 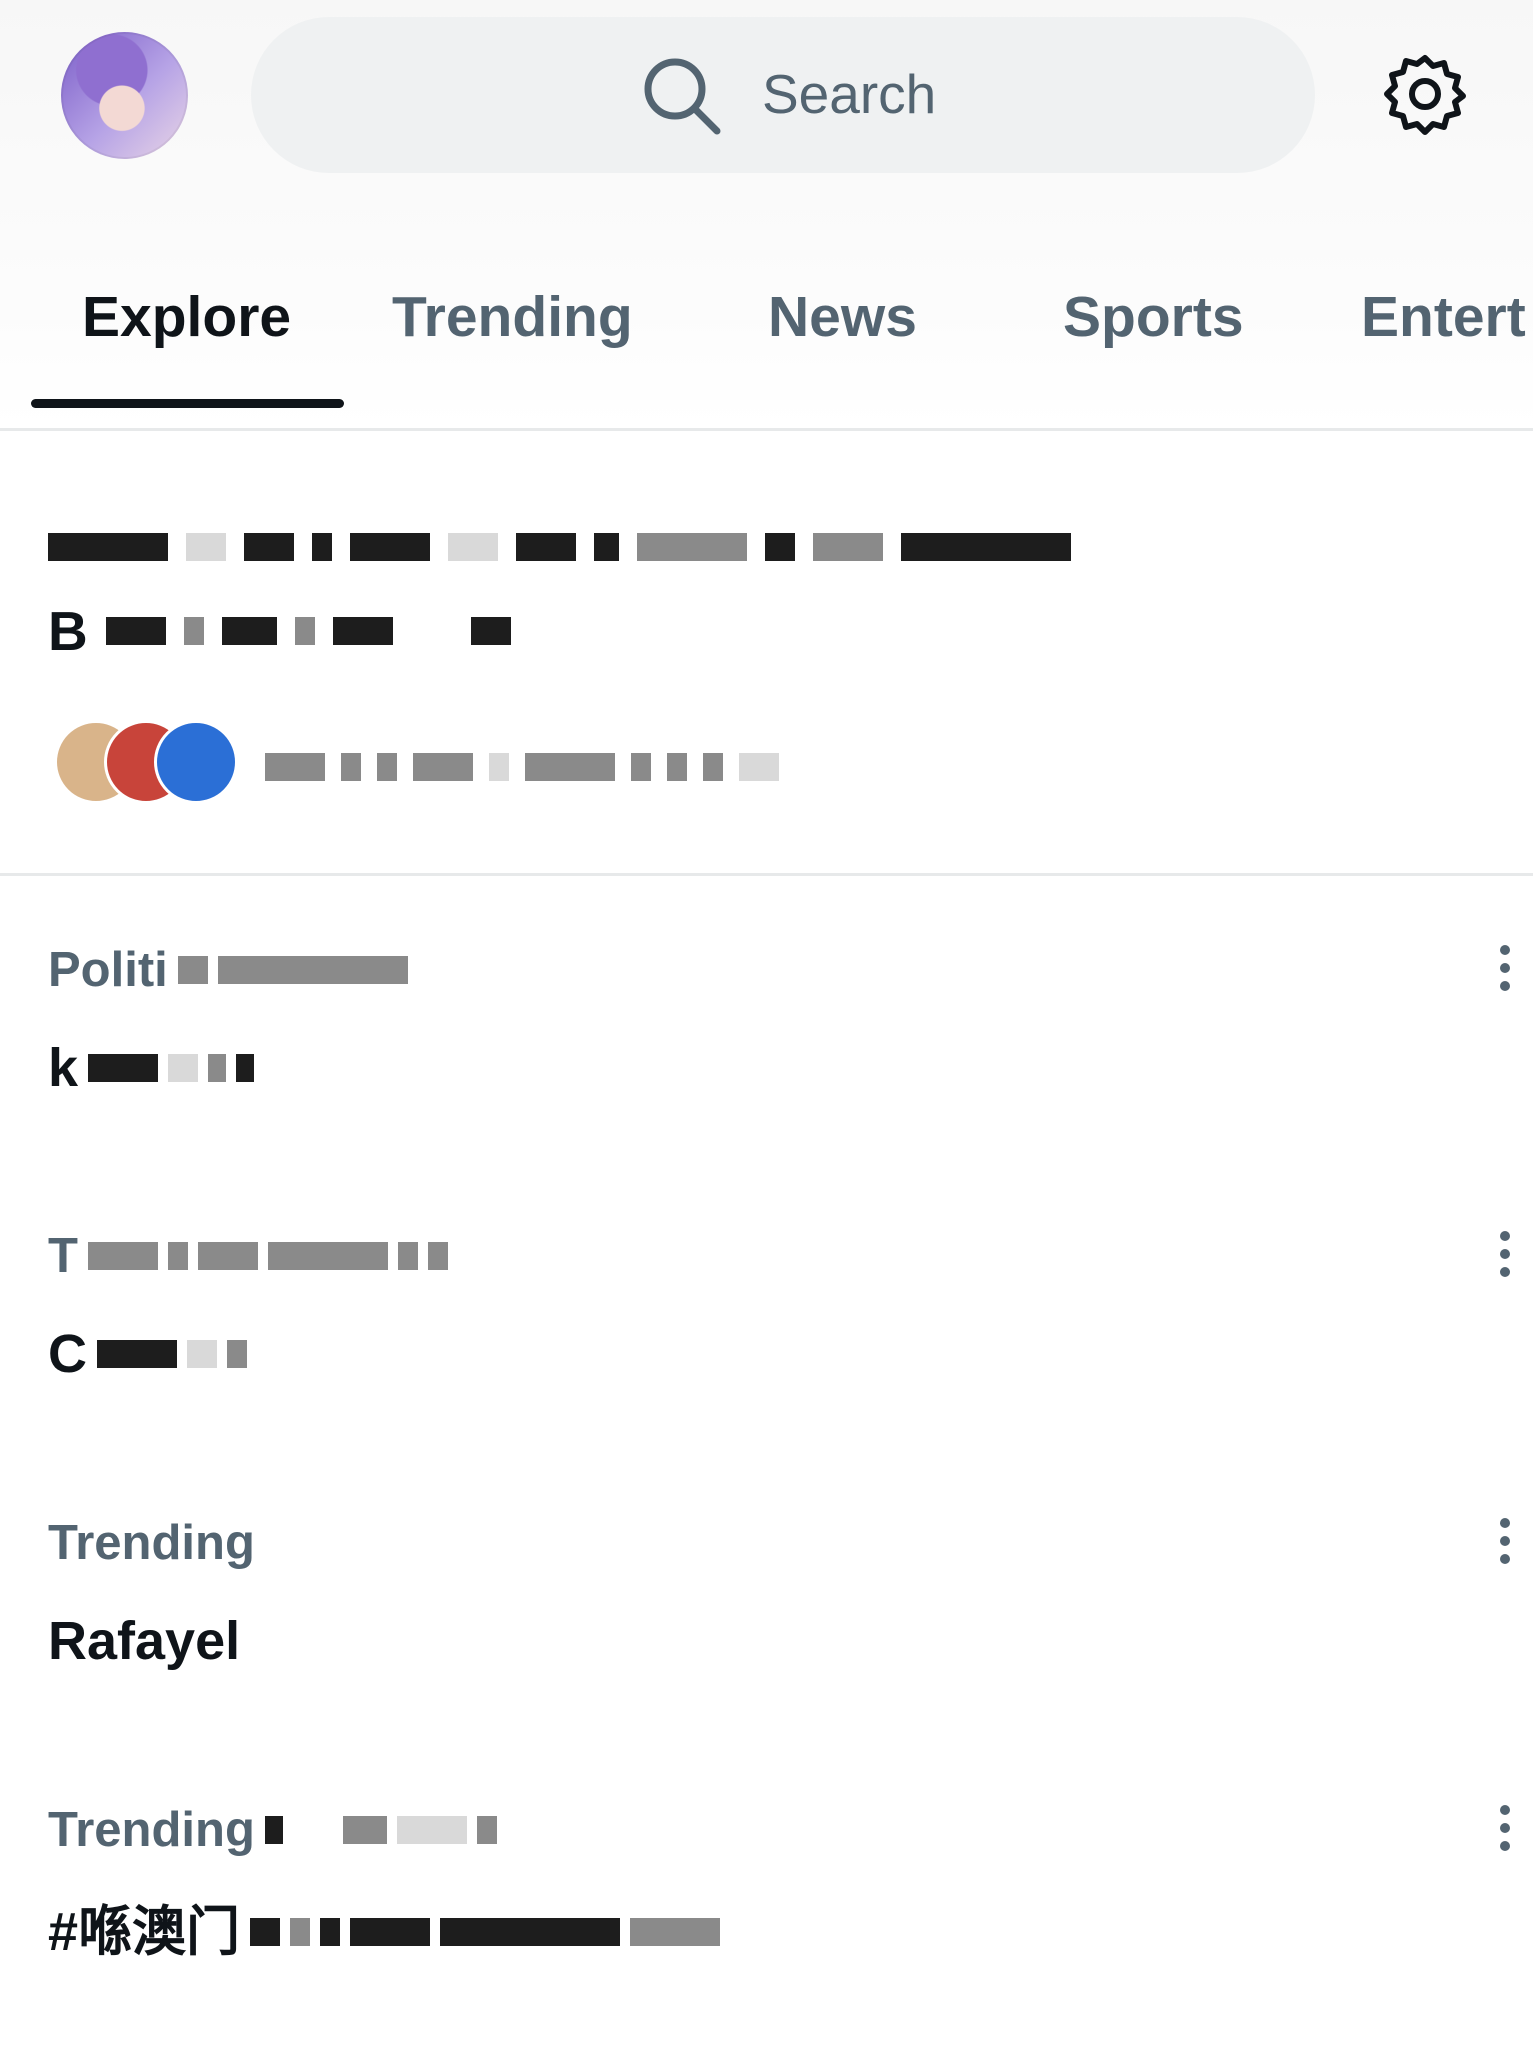 I want to click on search-icon, so click(x=682, y=96).